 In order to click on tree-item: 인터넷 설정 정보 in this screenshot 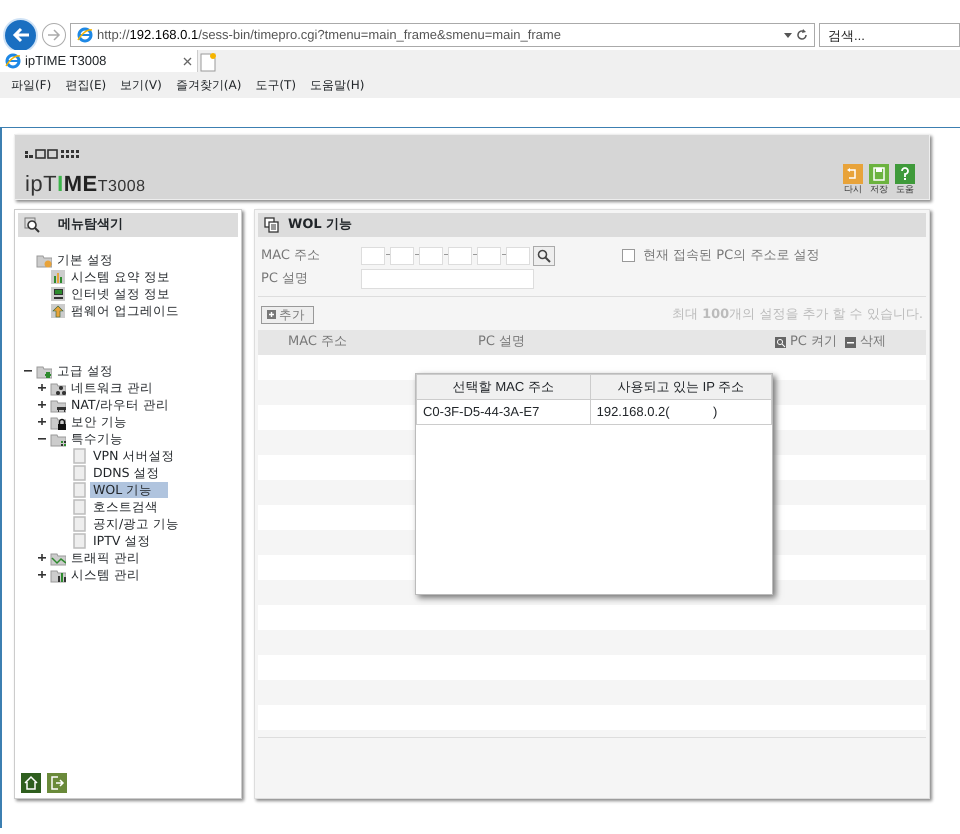, I will do `click(120, 294)`.